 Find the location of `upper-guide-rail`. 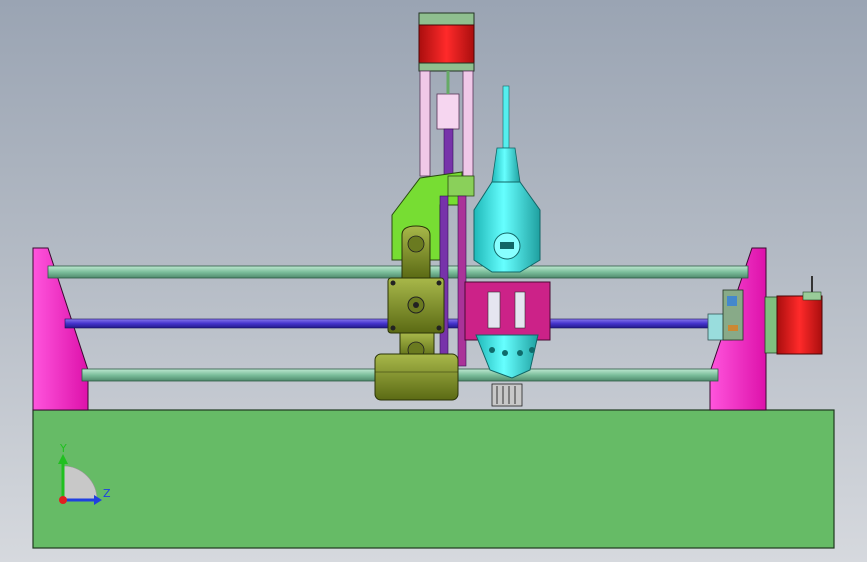

upper-guide-rail is located at coordinates (398, 272).